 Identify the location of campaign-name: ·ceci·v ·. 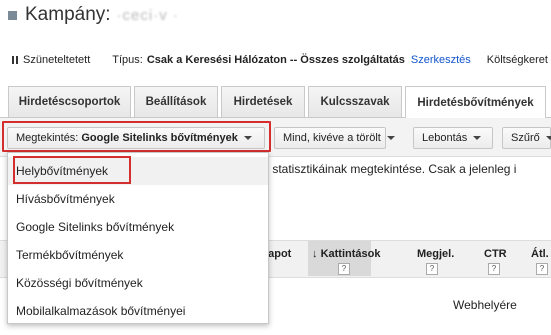
(147, 15).